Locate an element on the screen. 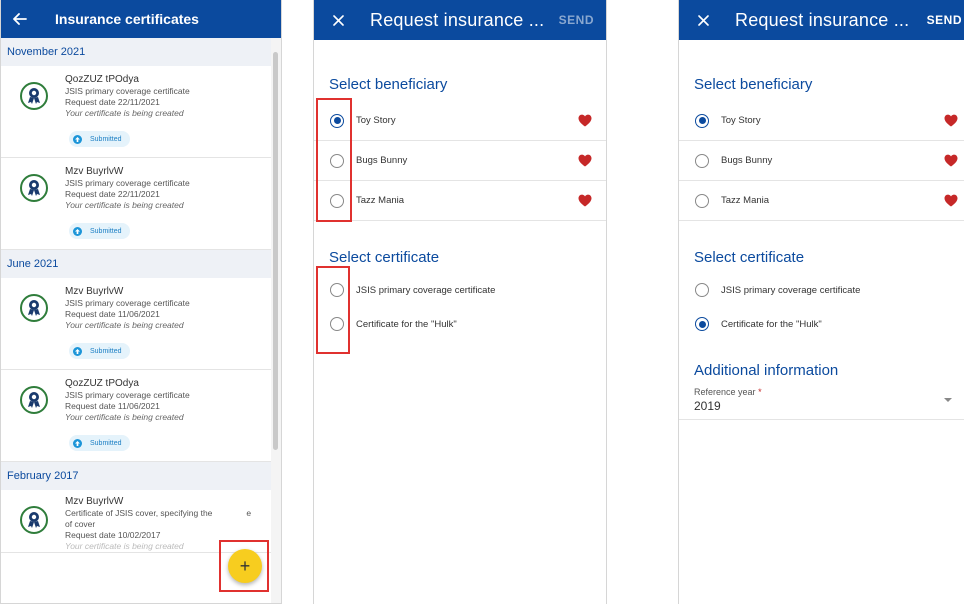 Image resolution: width=964 pixels, height=604 pixels. reference-year-label-text: Reference year is located at coordinates (725, 392).